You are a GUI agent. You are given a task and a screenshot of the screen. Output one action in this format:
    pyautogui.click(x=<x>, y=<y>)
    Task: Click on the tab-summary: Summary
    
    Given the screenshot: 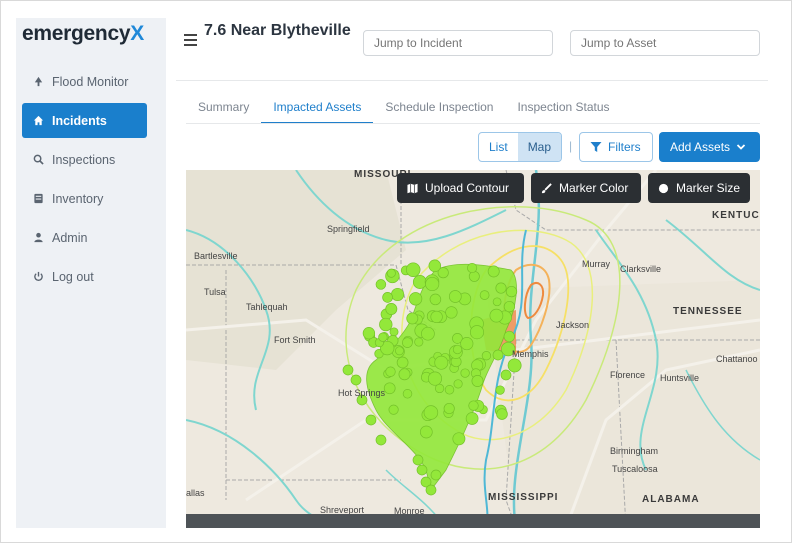 What is the action you would take?
    pyautogui.click(x=223, y=110)
    